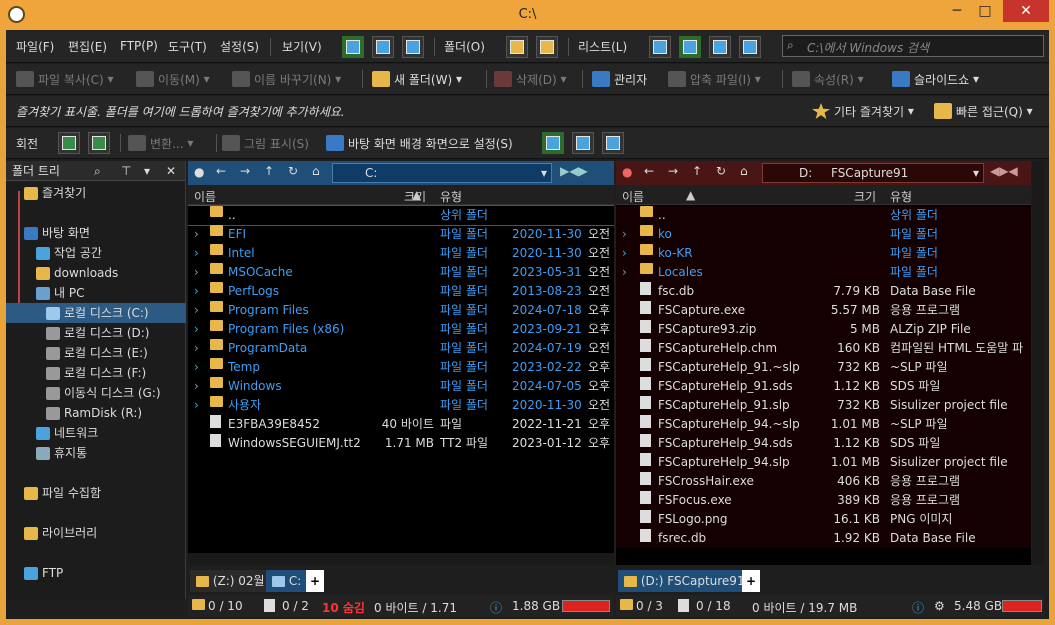  I want to click on tree-item-drive-c: 로컬 디스크 (C:), so click(96, 313).